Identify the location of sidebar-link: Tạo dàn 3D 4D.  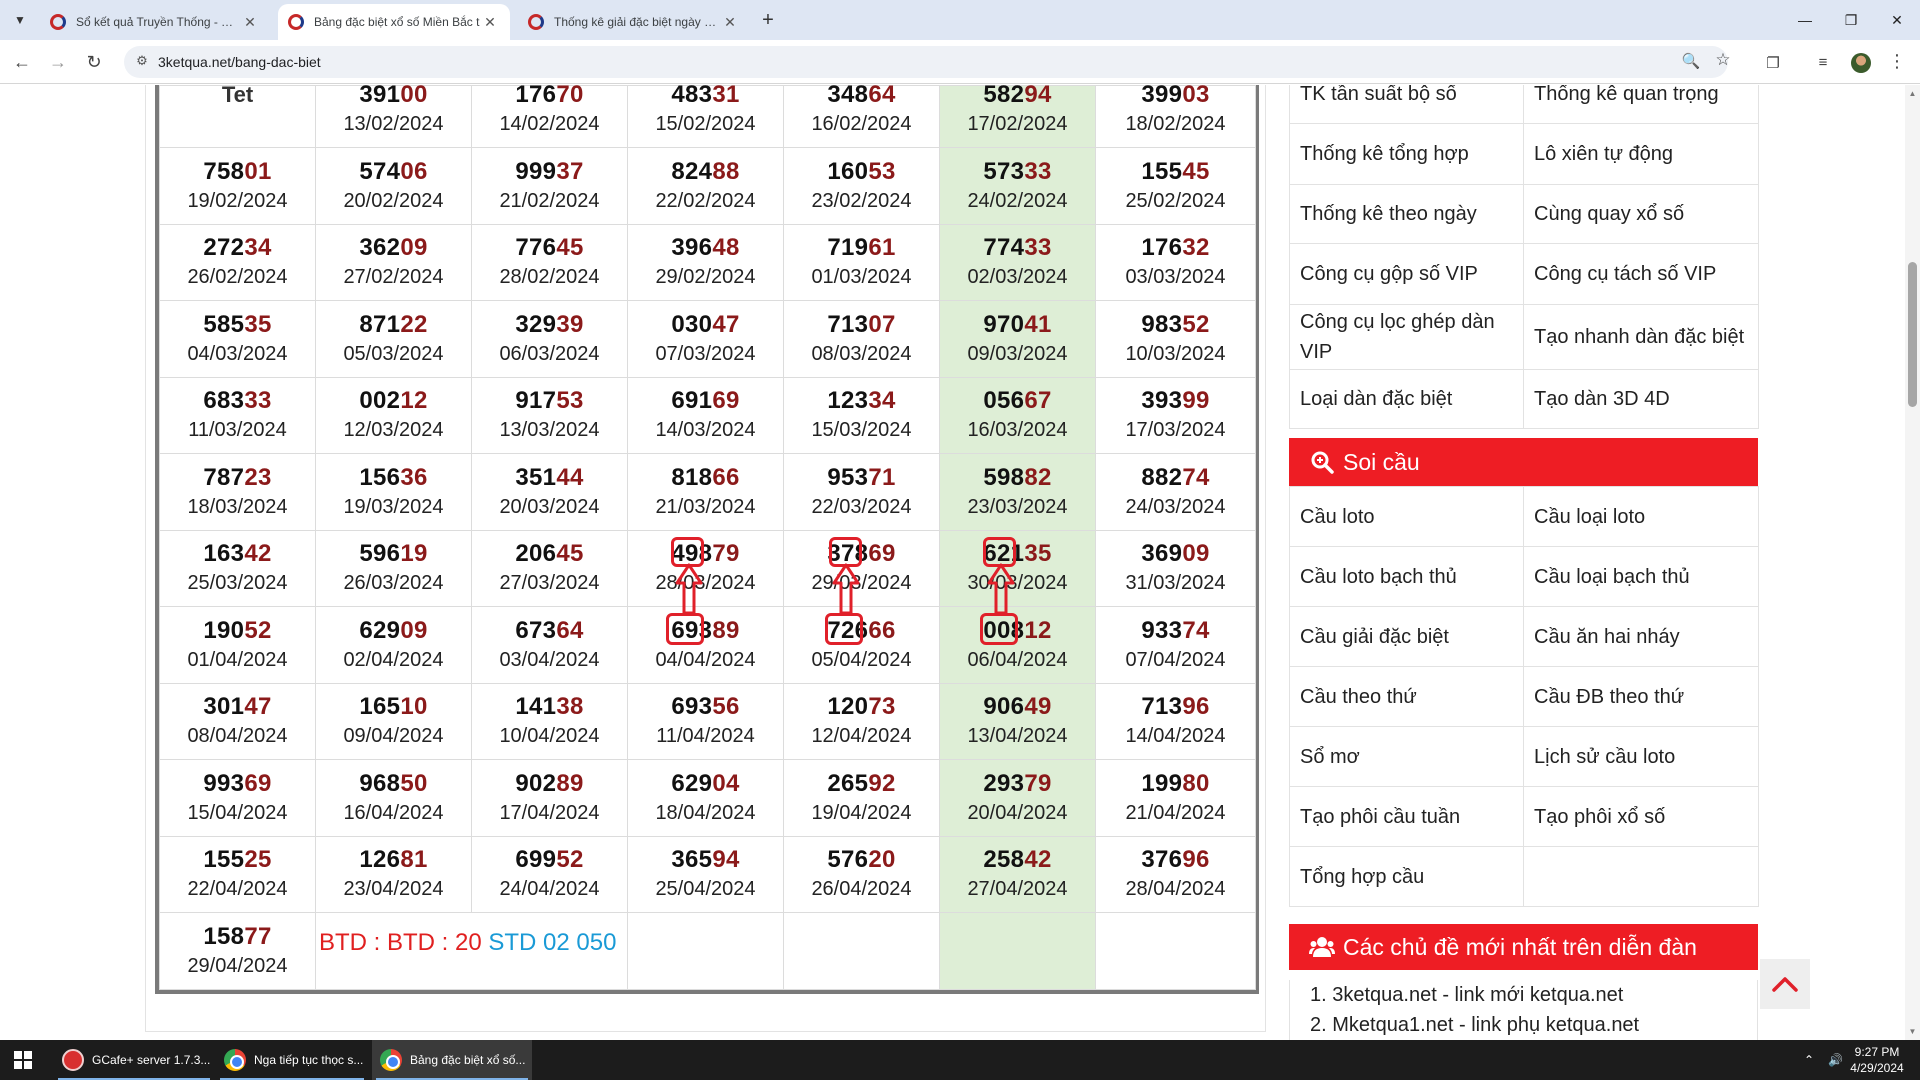
(1641, 399).